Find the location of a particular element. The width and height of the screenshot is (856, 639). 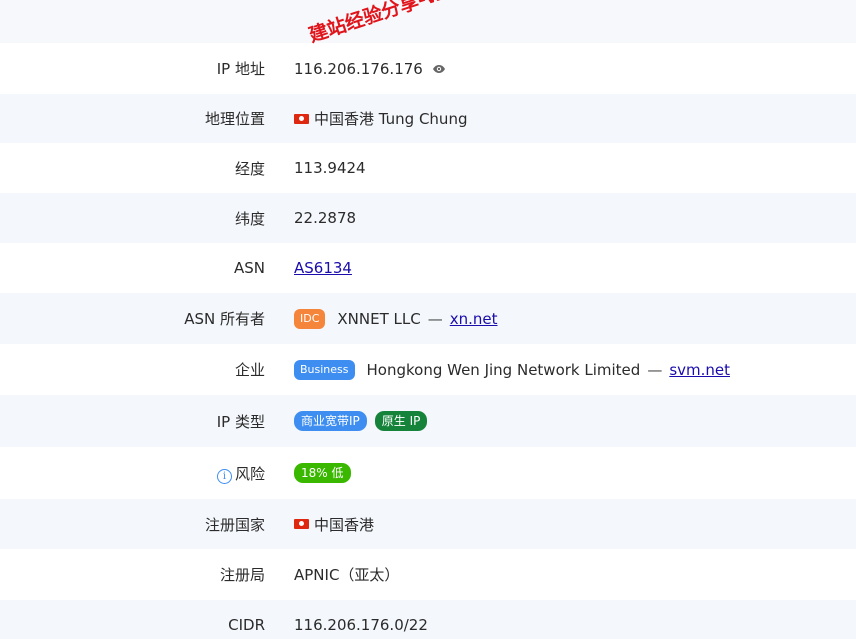

row-label: ASN 所有者 is located at coordinates (224, 319).